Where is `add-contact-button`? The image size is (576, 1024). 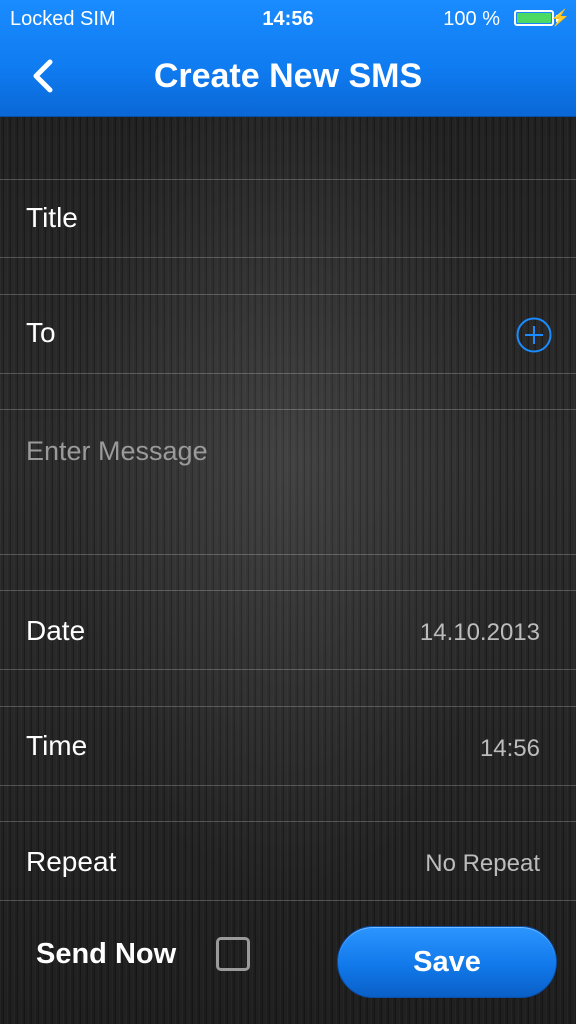 add-contact-button is located at coordinates (534, 335).